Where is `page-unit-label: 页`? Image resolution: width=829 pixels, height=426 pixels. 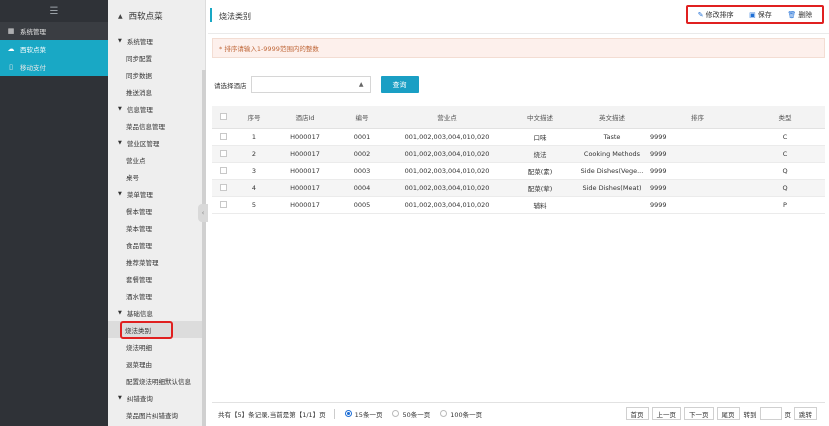
page-unit-label: 页 is located at coordinates (788, 414).